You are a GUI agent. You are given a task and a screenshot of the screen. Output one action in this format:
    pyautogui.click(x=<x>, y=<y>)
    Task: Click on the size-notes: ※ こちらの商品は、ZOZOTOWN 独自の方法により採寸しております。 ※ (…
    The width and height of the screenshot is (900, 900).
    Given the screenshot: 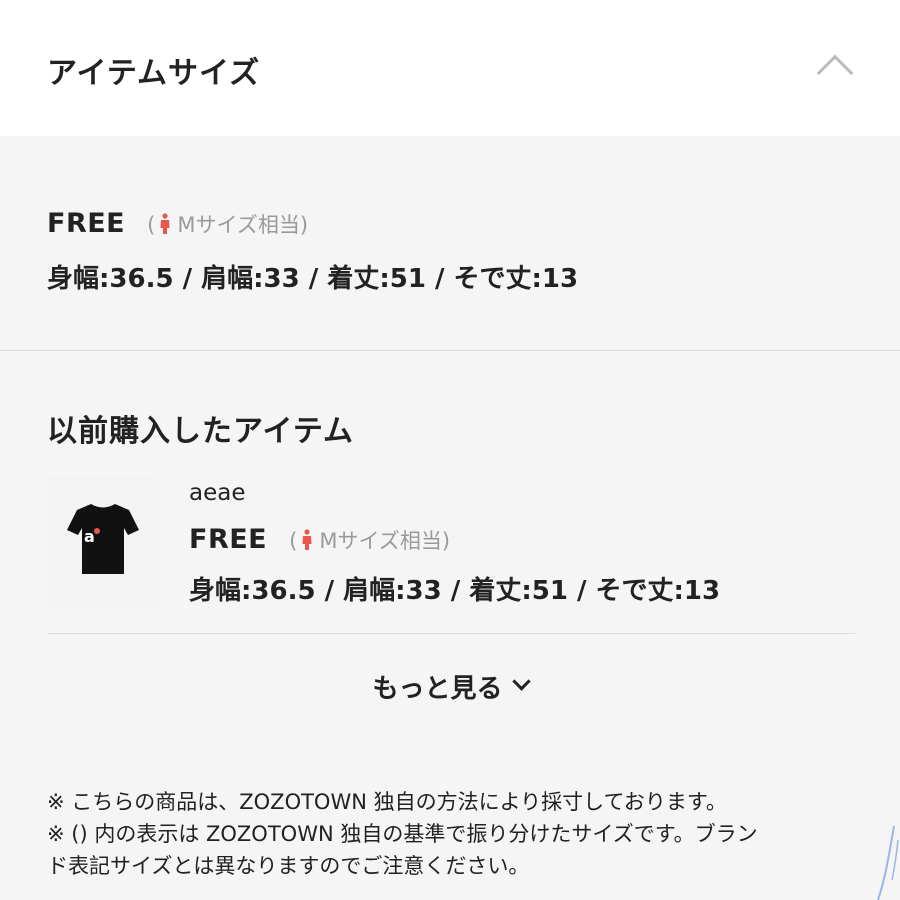 What is the action you would take?
    pyautogui.click(x=452, y=834)
    